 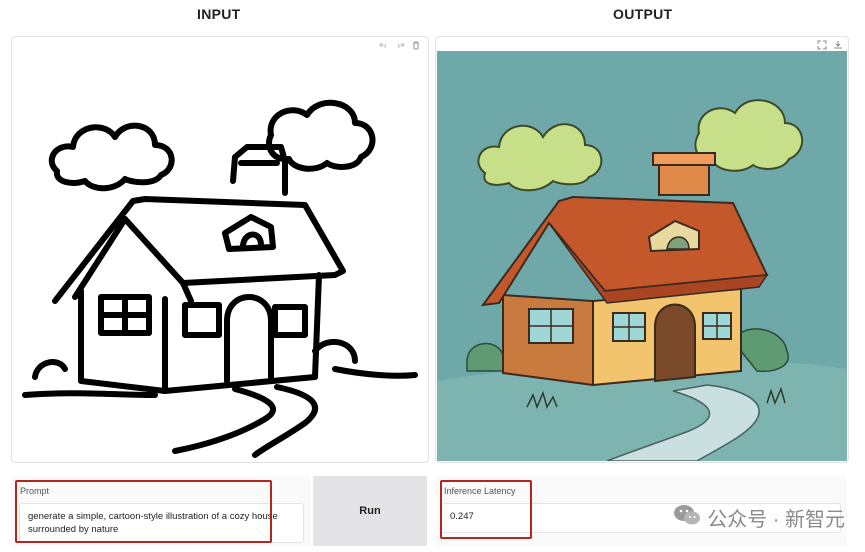 I want to click on input-title: INPUT, so click(x=219, y=14).